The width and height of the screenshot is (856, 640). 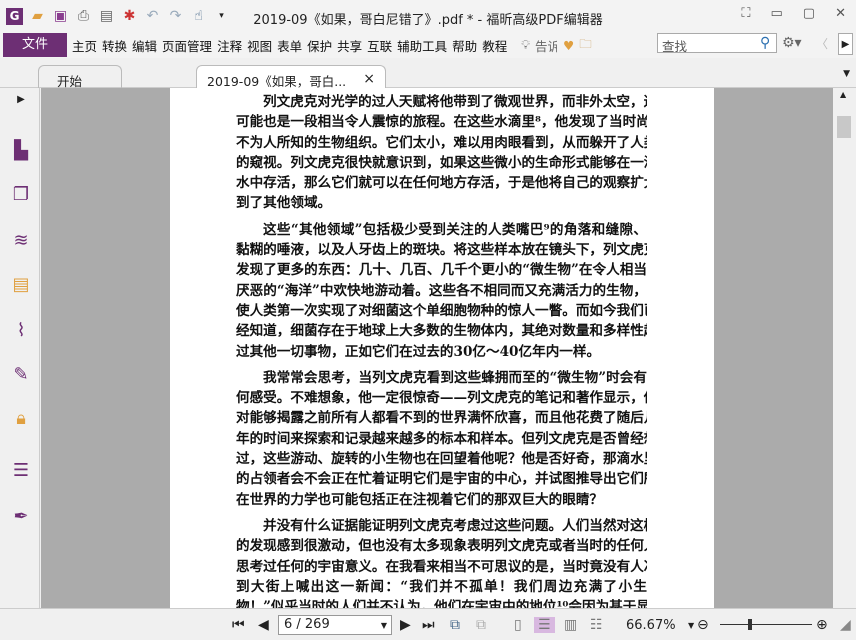 I want to click on menu-share: 共享, so click(x=349, y=45).